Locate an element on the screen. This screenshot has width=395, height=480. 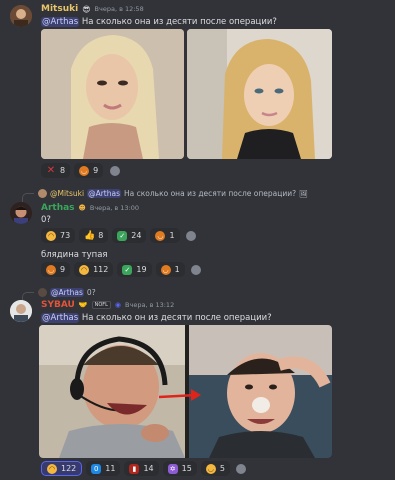
message-text-2: блядина тупая is located at coordinates (74, 255).